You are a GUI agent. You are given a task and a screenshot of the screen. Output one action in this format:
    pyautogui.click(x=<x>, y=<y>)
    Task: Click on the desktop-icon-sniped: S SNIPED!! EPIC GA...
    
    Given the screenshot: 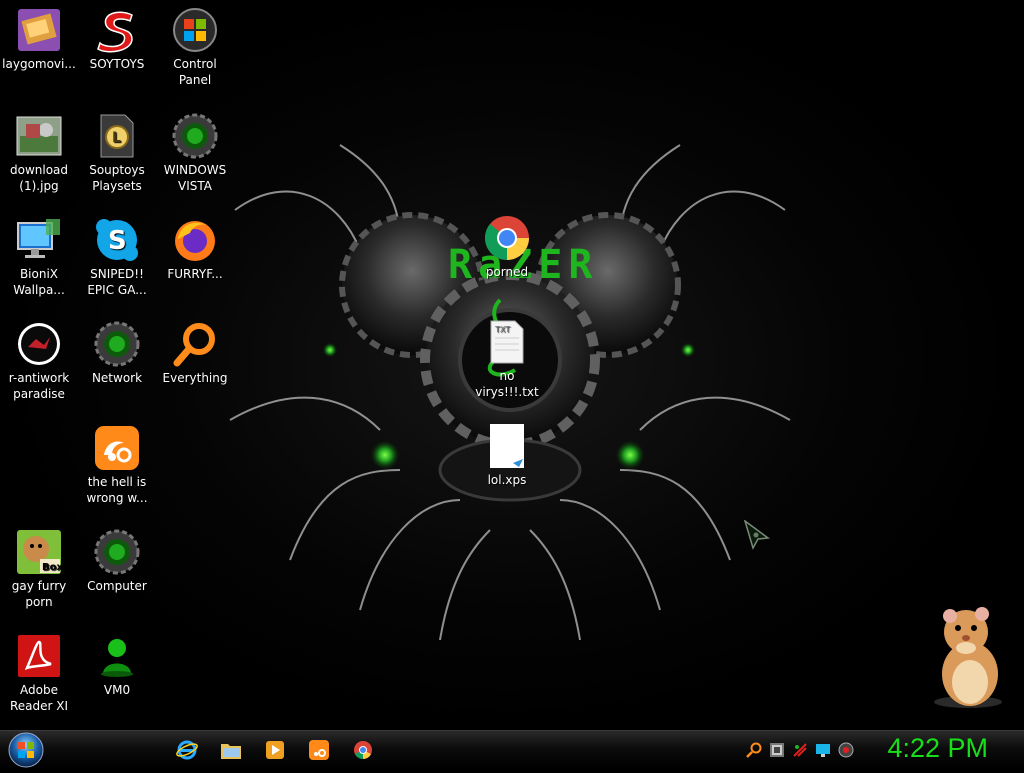 What is the action you would take?
    pyautogui.click(x=117, y=257)
    